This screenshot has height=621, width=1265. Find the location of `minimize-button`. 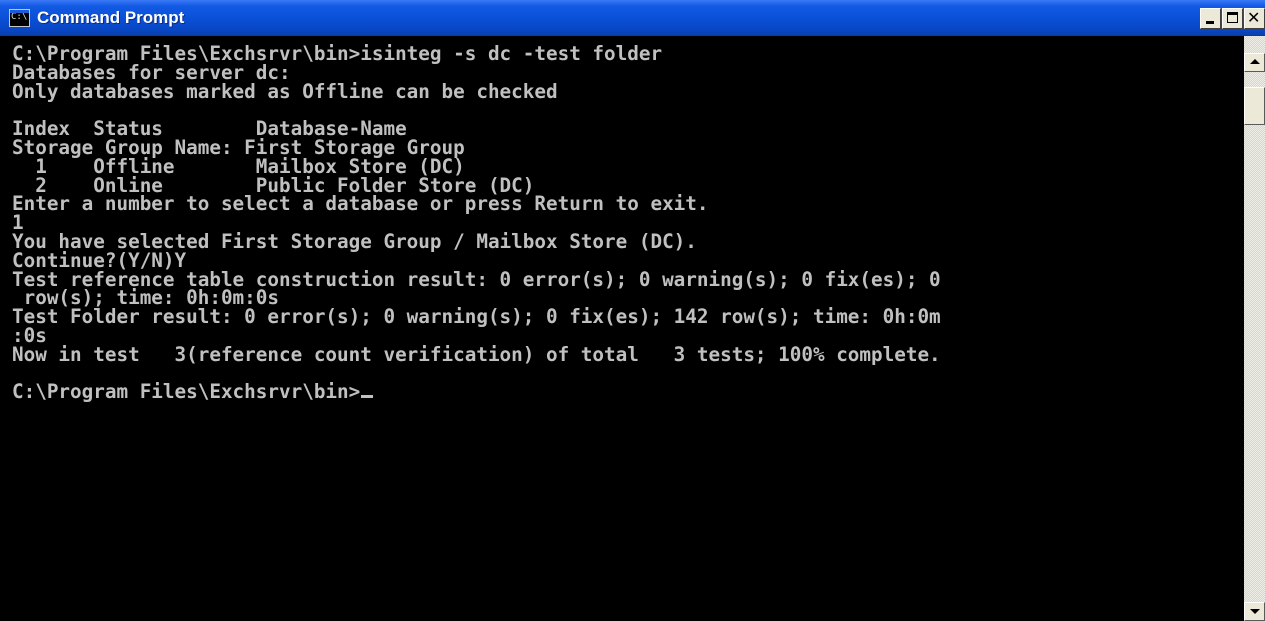

minimize-button is located at coordinates (1210, 18).